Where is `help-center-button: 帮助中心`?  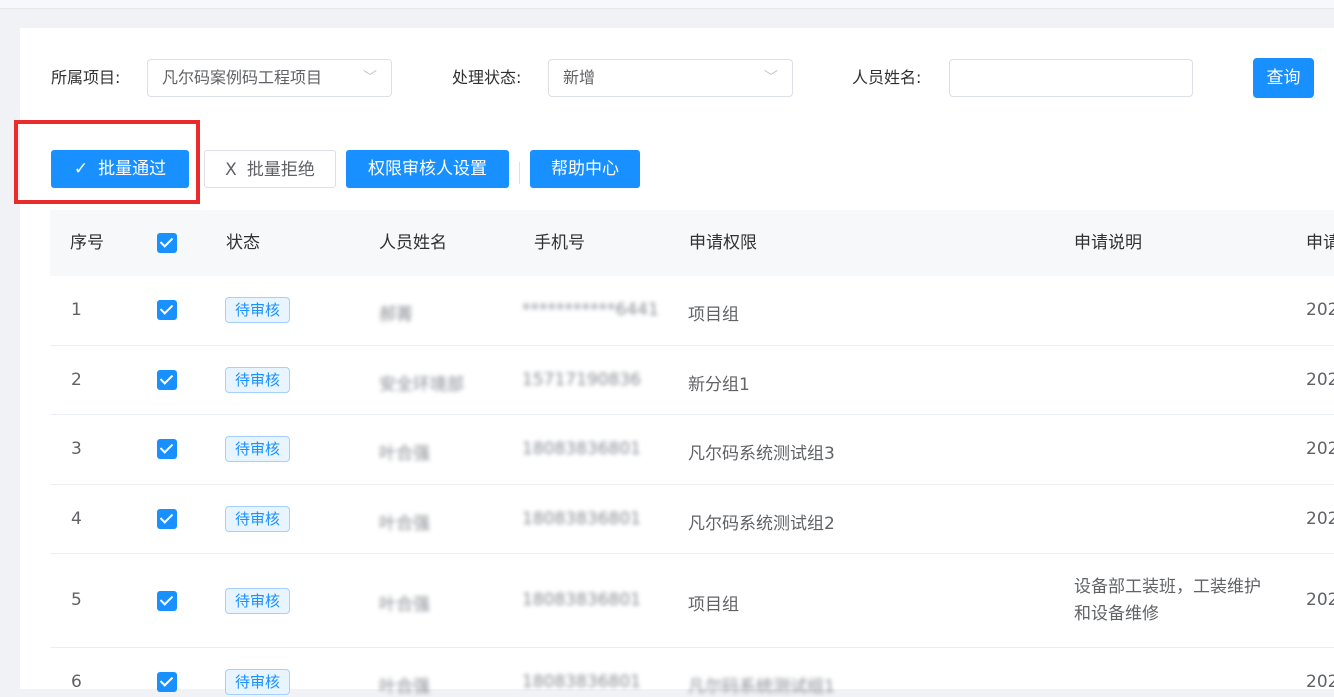
help-center-button: 帮助中心 is located at coordinates (585, 169).